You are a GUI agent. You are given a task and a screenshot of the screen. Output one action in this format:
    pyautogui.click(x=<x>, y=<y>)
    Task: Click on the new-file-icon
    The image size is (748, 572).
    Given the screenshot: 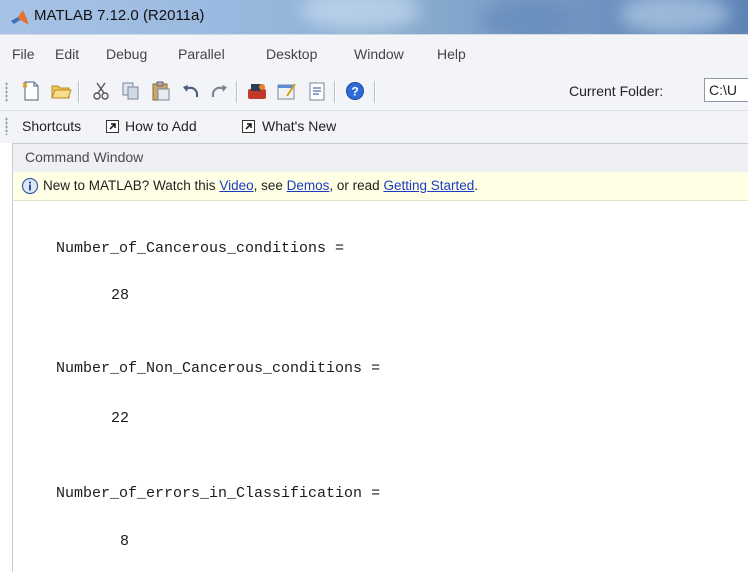 What is the action you would take?
    pyautogui.click(x=31, y=91)
    